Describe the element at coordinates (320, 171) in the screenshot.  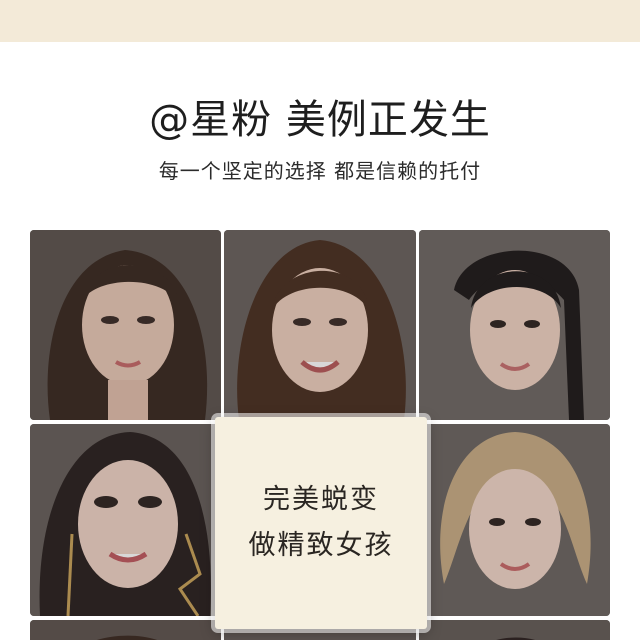
I see `page-subtitle: 每一个坚定的选择 都是信赖的托付` at that location.